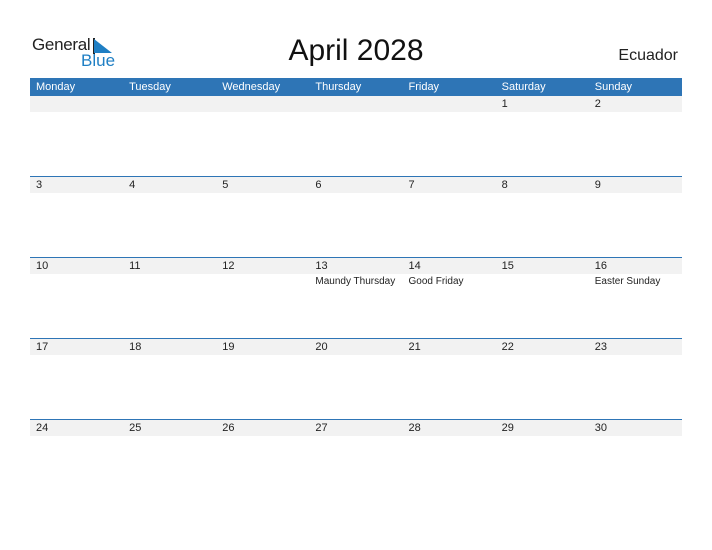 The height and width of the screenshot is (550, 712). What do you see at coordinates (600, 428) in the screenshot?
I see `day-number: 30` at bounding box center [600, 428].